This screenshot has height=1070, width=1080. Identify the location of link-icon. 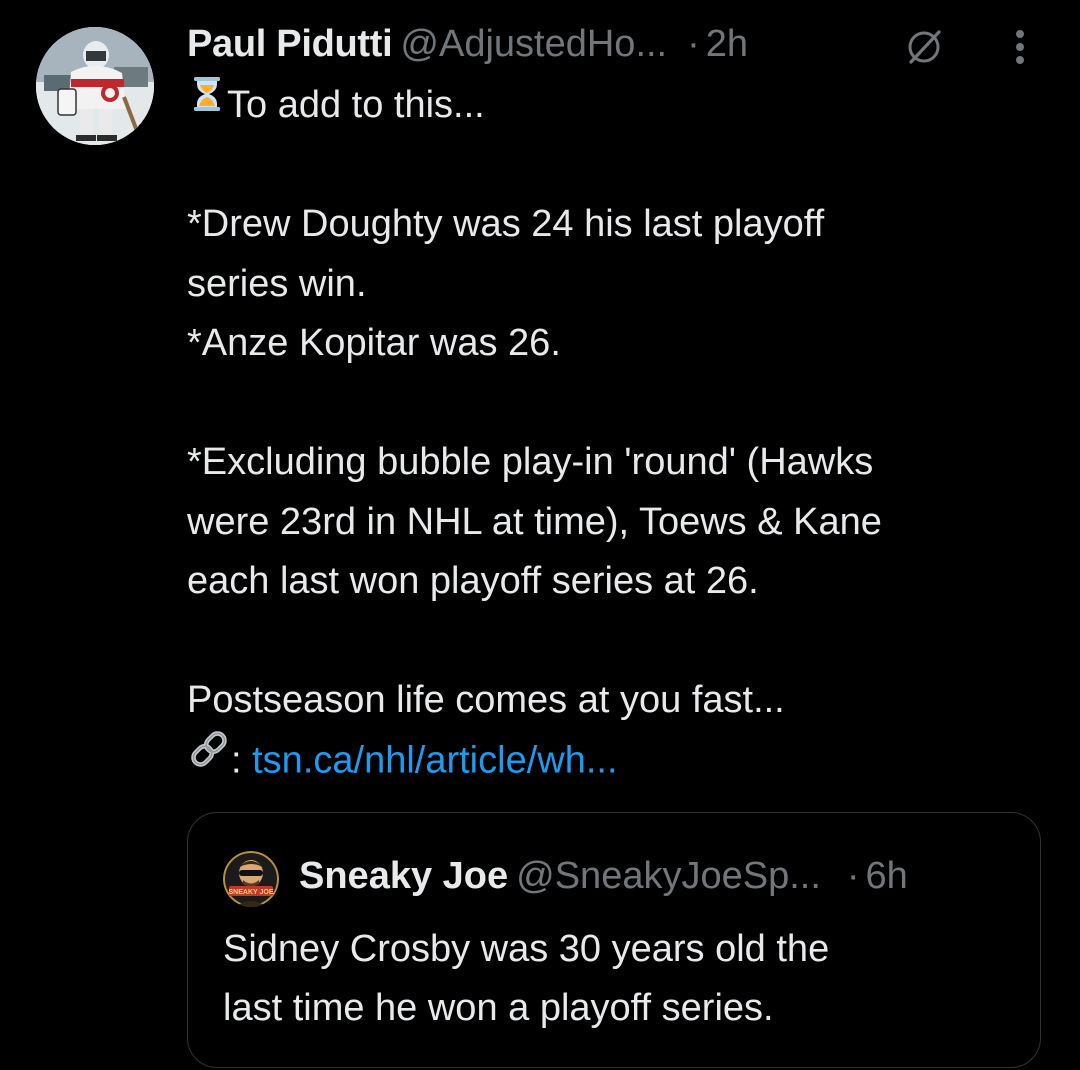
(209, 758).